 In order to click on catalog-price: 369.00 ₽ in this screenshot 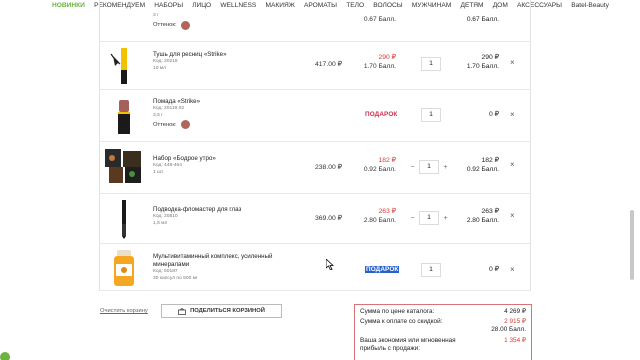, I will do `click(328, 218)`.